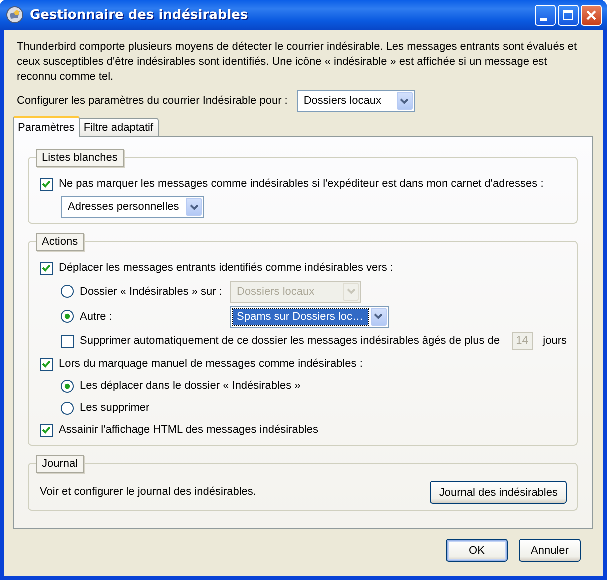 This screenshot has height=580, width=607. I want to click on checkbox-label: Assainir l'affichage HTML des messages indésirables, so click(188, 430).